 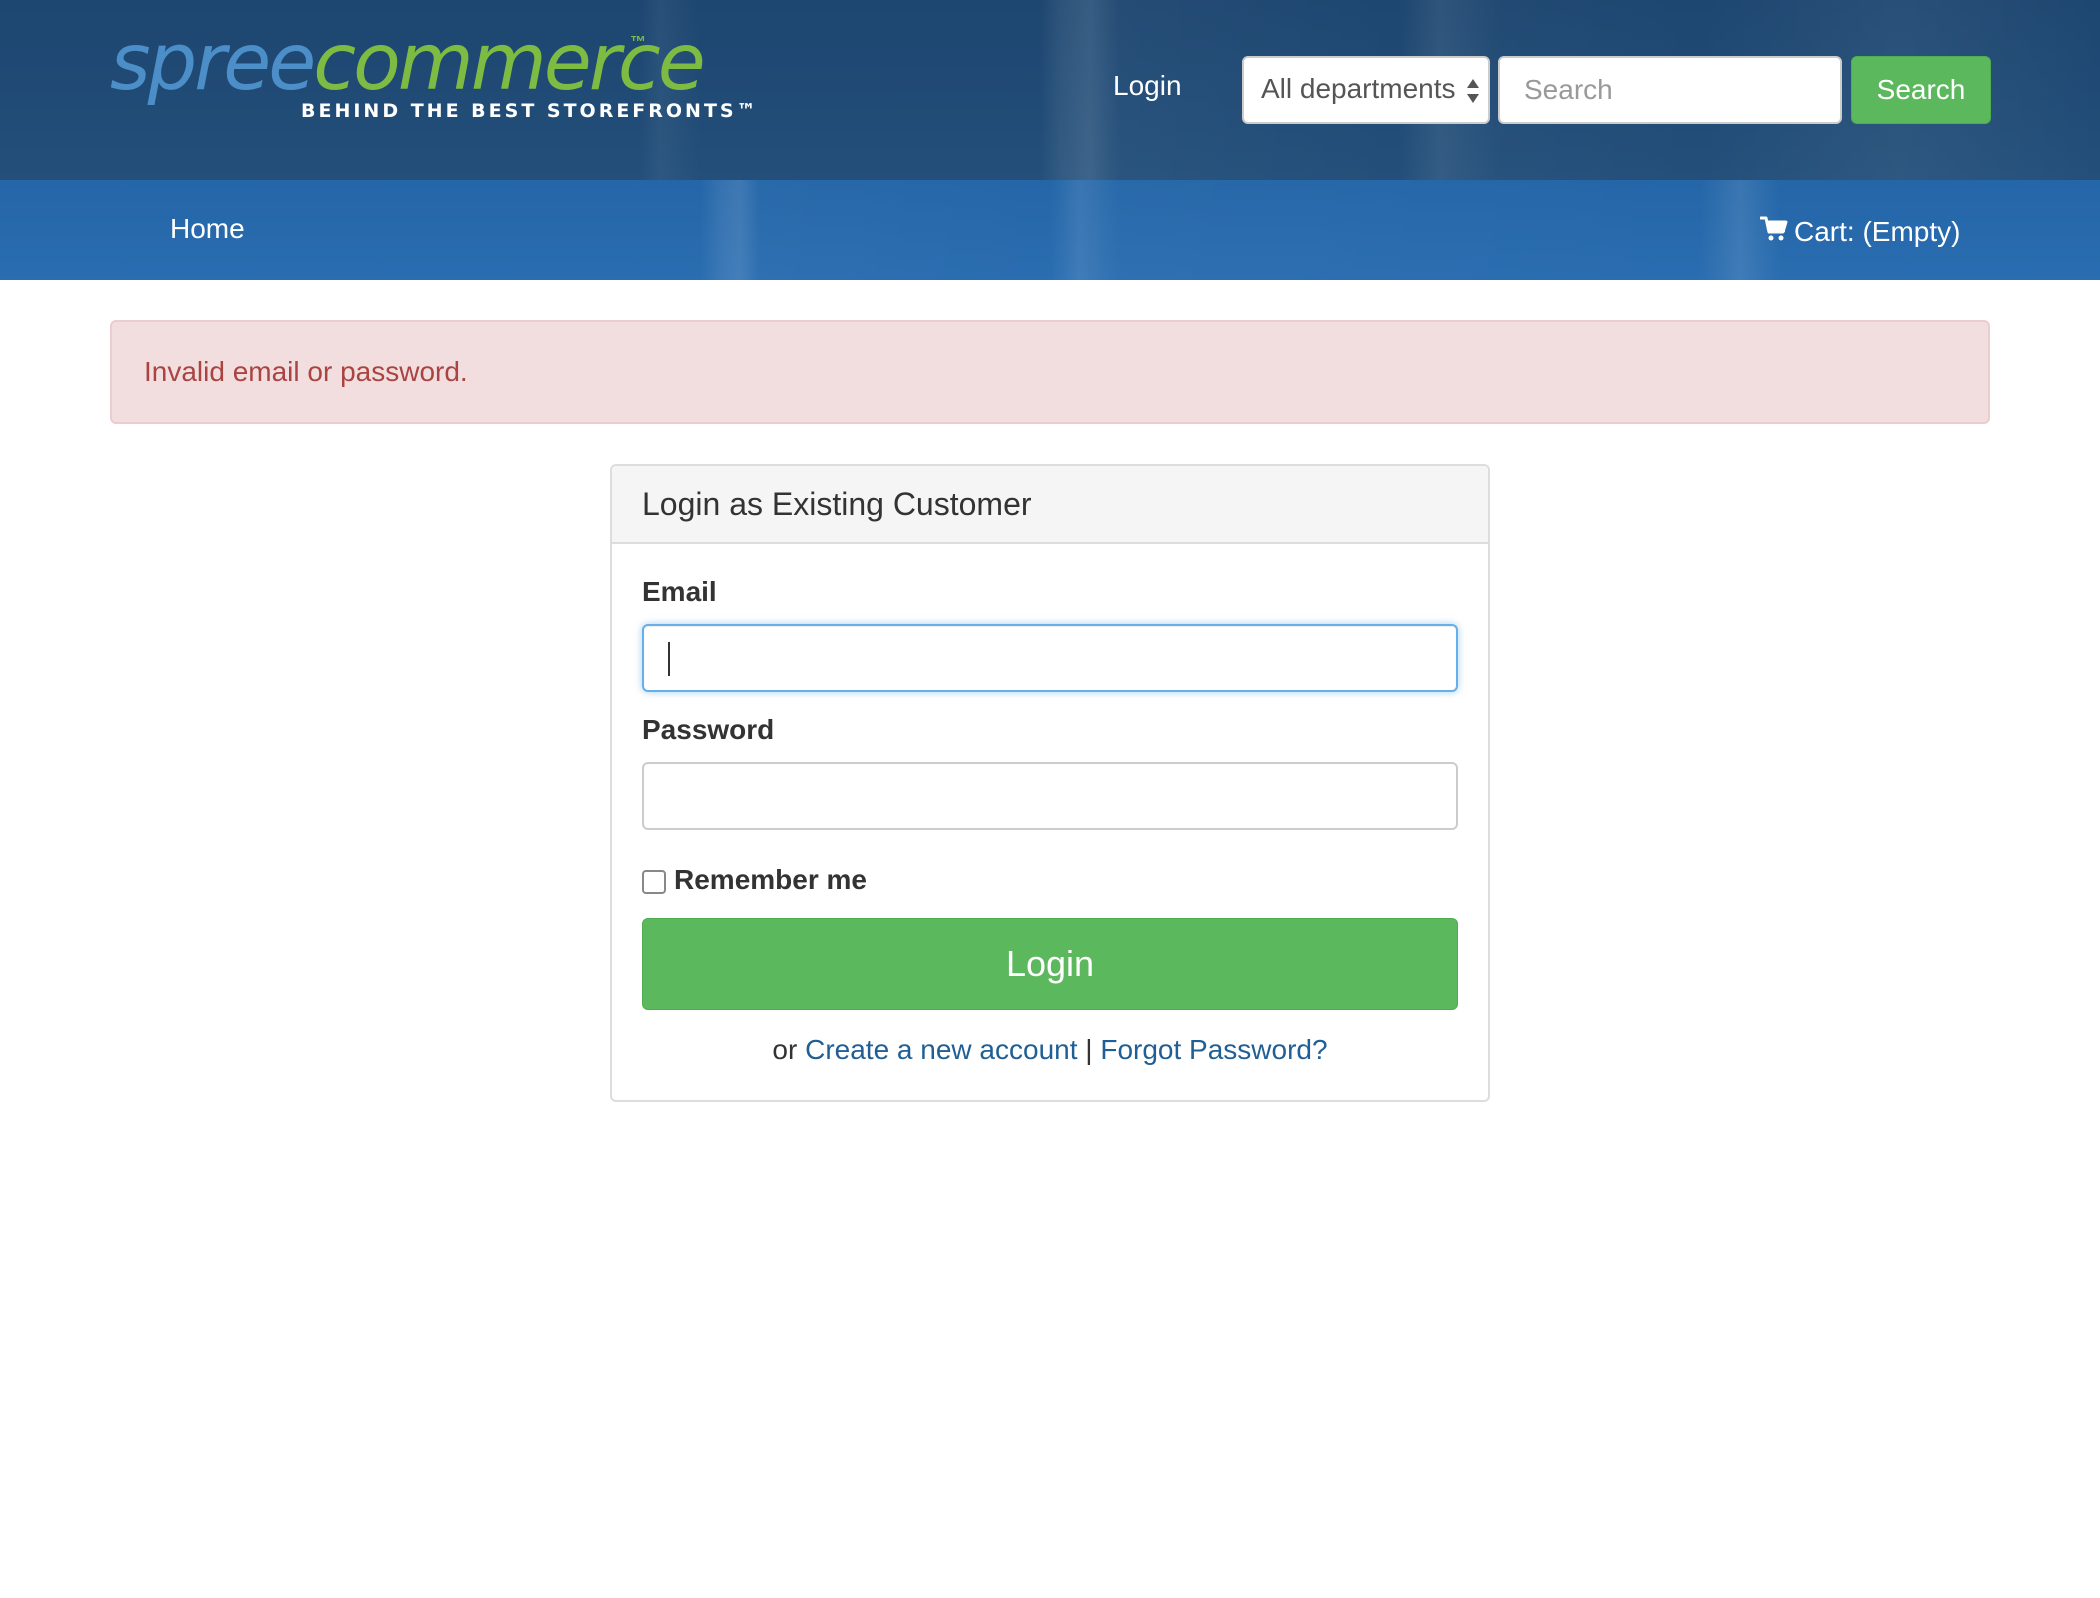 I want to click on error-alert: Invalid email or password., so click(x=1050, y=372).